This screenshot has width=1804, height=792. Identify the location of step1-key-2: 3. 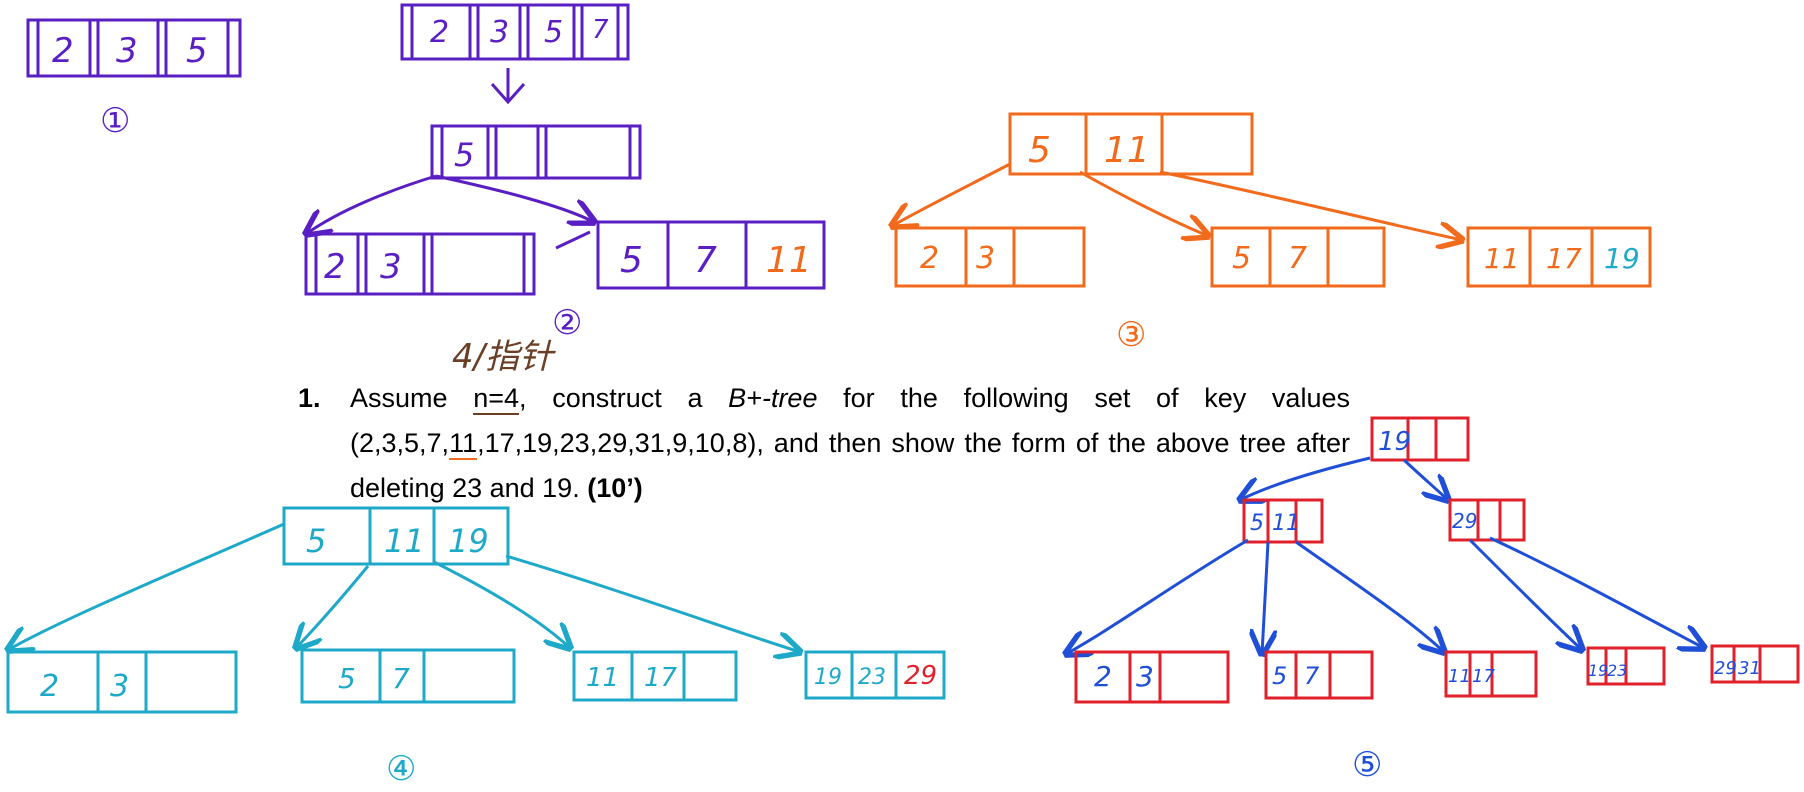
(127, 51).